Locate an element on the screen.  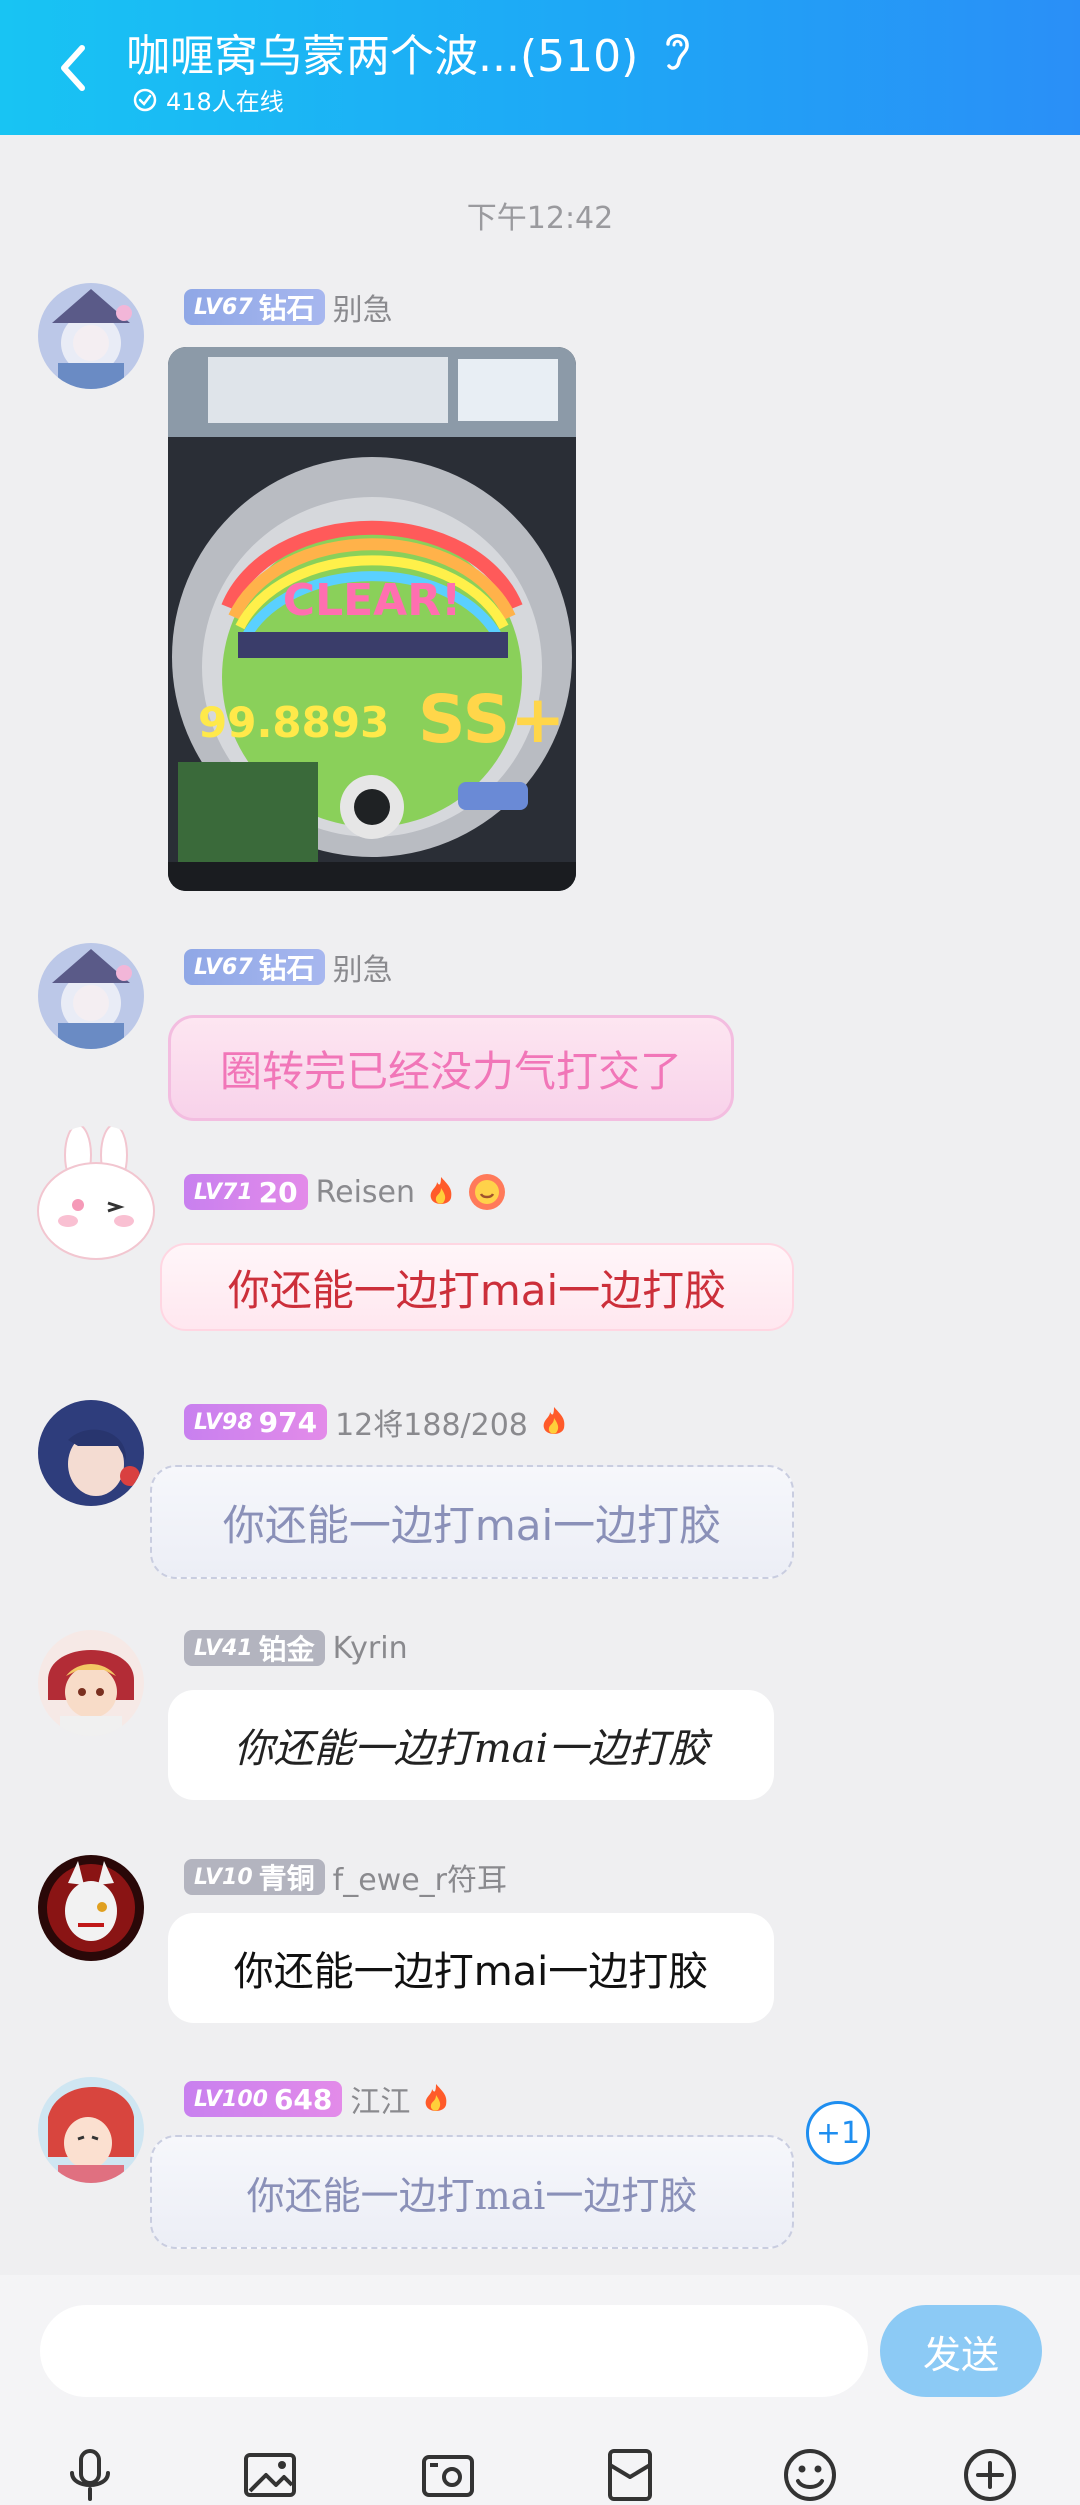
level-badge: LV98 974 is located at coordinates (256, 1422).